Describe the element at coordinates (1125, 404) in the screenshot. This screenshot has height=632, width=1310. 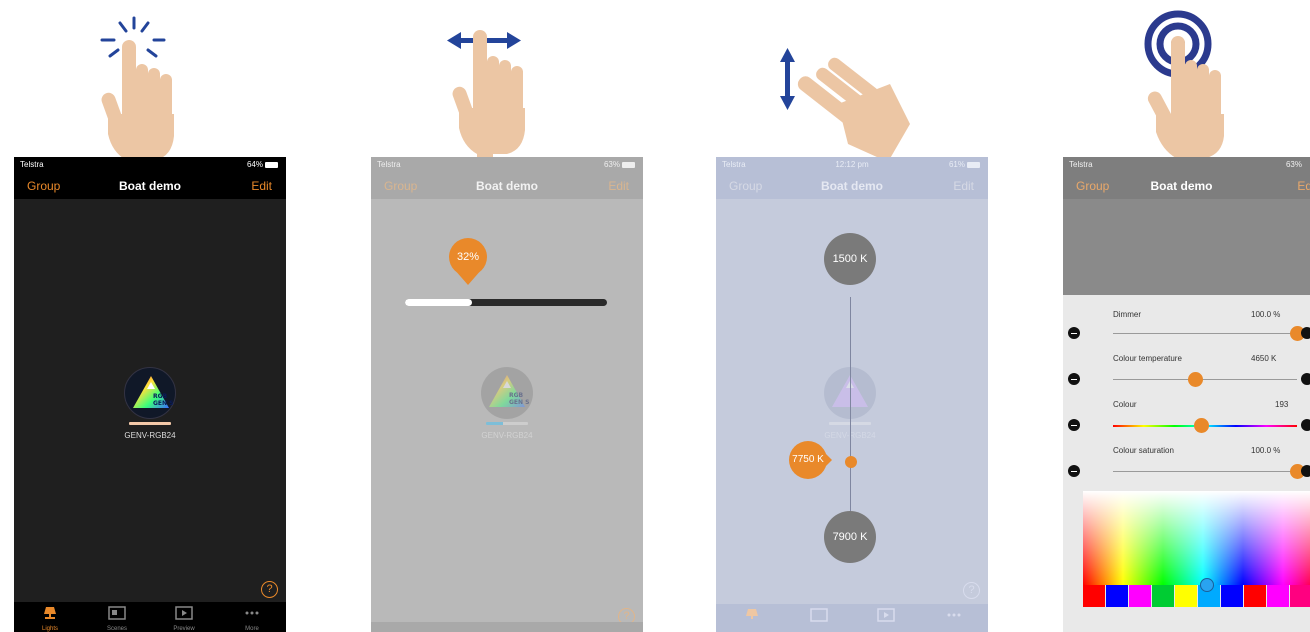
I see `colour-label: Colour` at that location.